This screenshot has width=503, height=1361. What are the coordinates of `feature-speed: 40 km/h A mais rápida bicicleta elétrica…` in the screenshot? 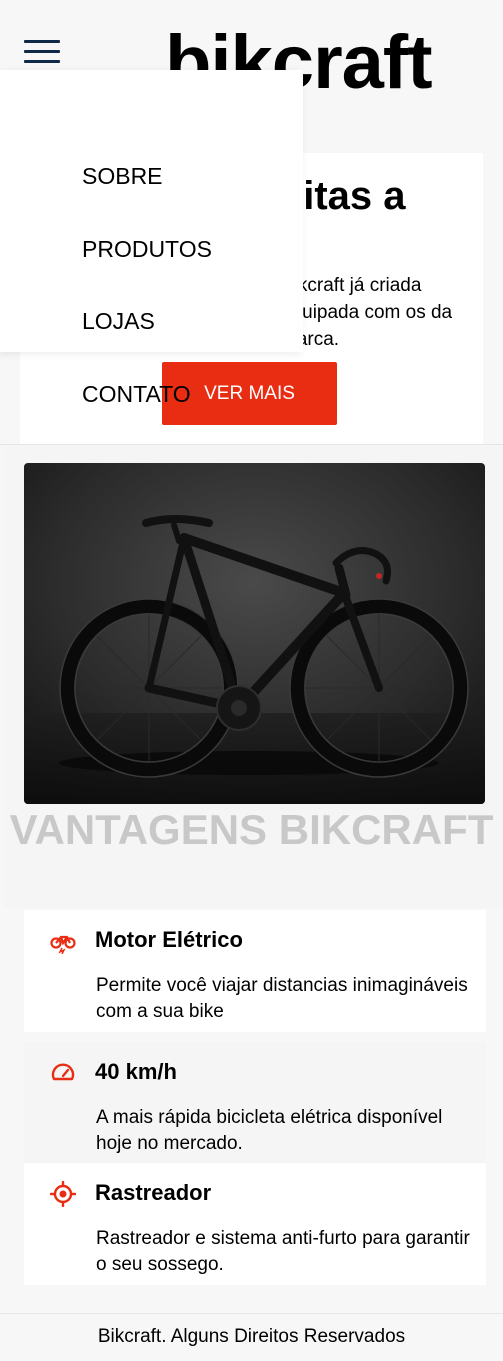 It's located at (255, 1103).